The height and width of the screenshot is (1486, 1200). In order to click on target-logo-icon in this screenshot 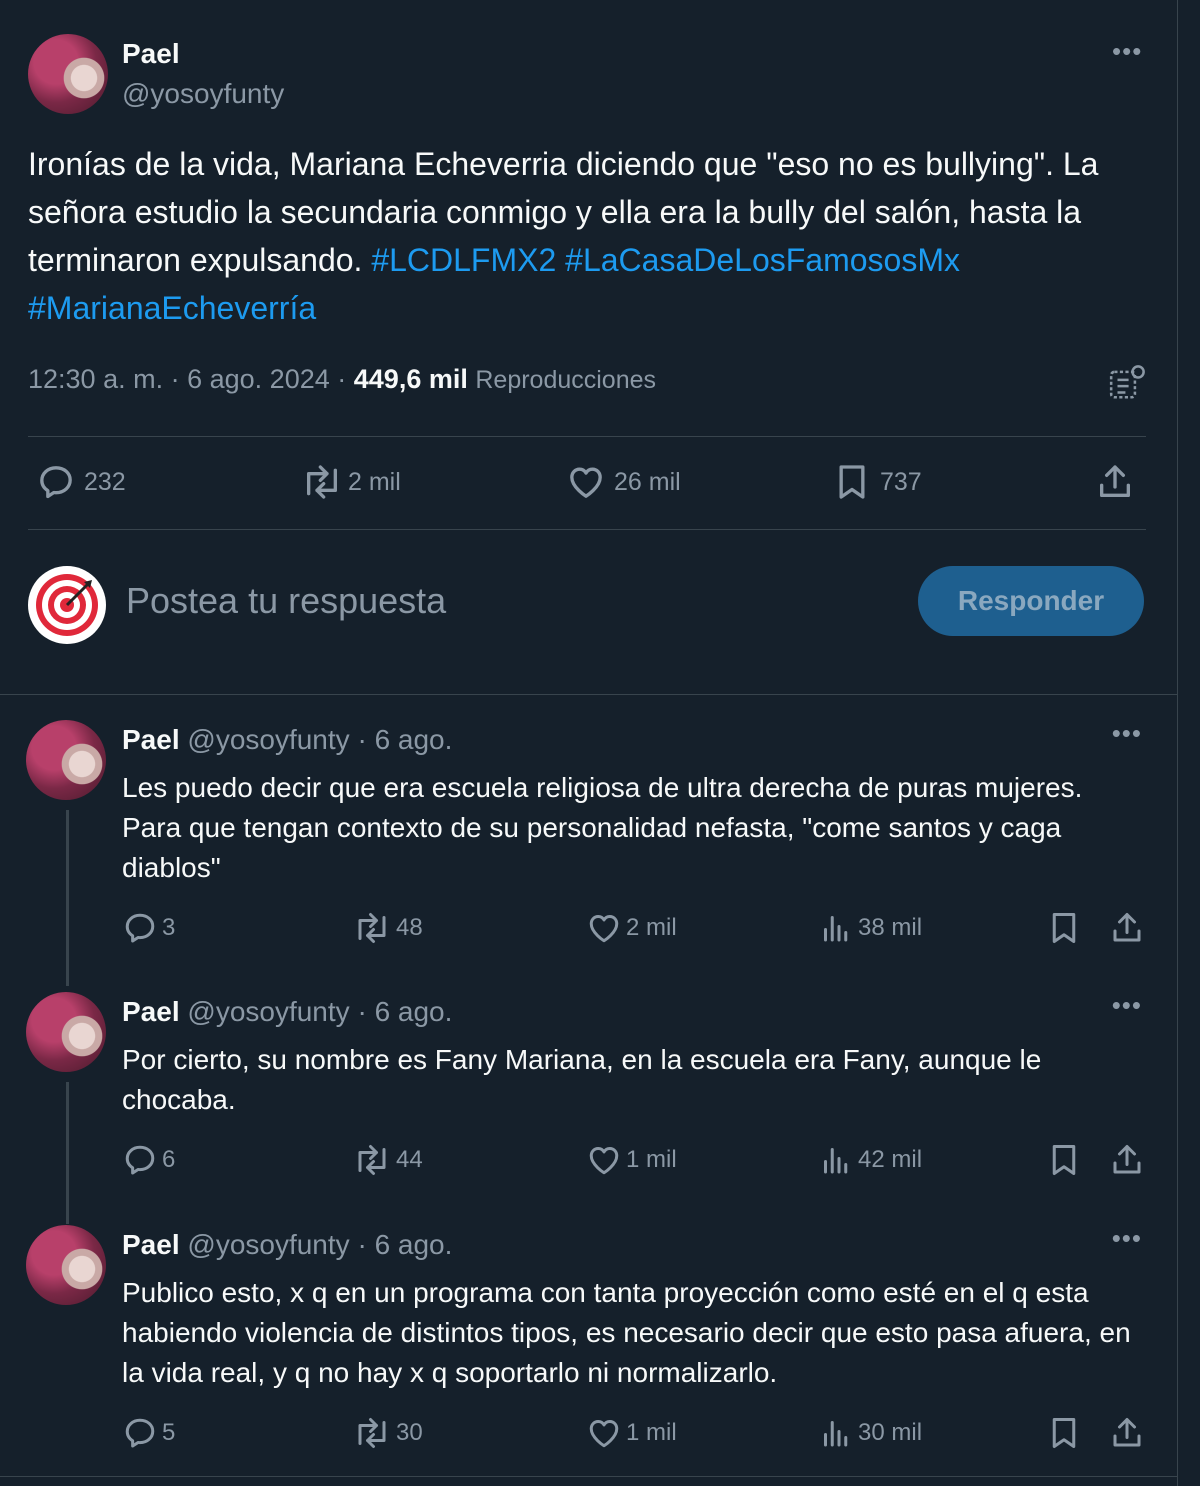, I will do `click(67, 605)`.